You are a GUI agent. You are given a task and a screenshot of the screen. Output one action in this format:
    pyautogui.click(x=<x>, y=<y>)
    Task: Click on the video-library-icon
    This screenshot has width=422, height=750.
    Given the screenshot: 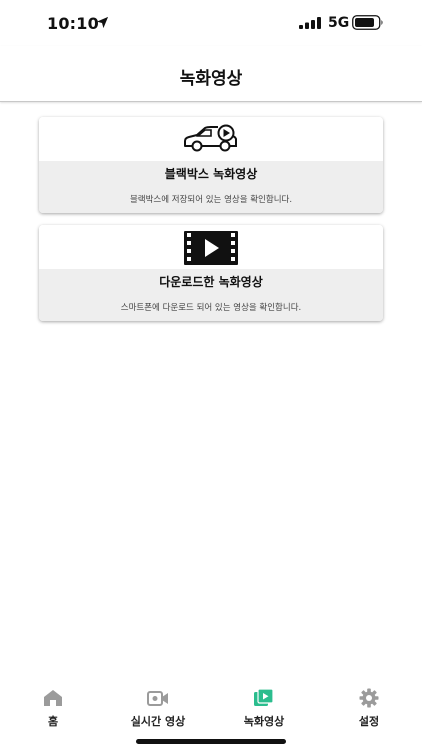 What is the action you would take?
    pyautogui.click(x=264, y=697)
    